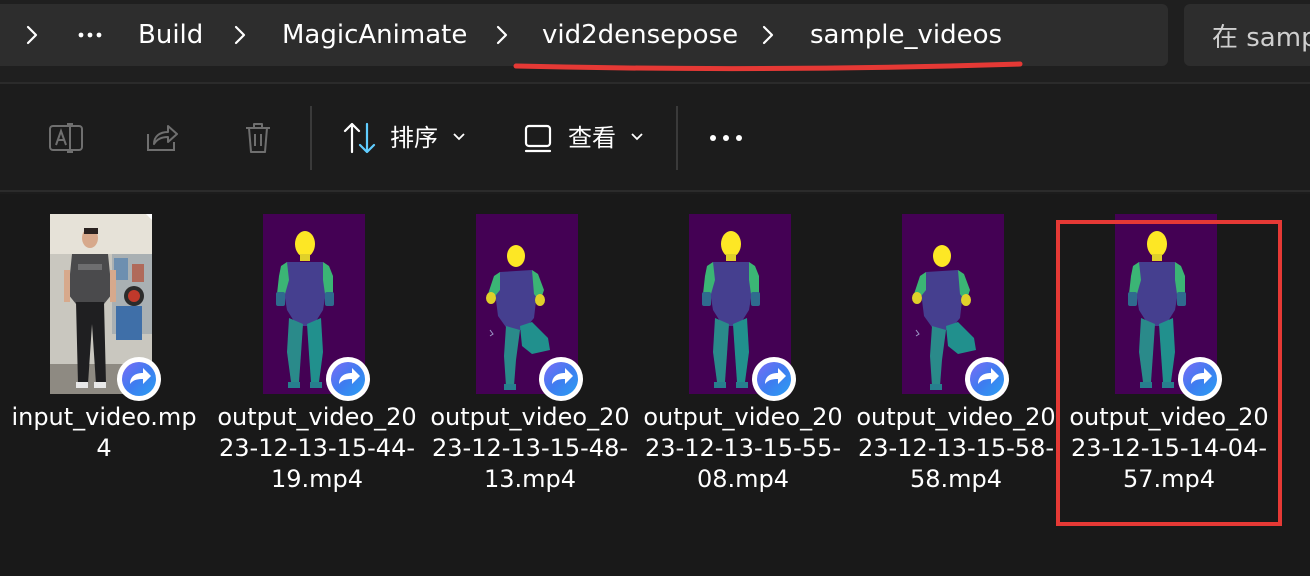  What do you see at coordinates (317, 354) in the screenshot?
I see `file-item-output-video: output_video_2023-12-13-15-44-19.mp4` at bounding box center [317, 354].